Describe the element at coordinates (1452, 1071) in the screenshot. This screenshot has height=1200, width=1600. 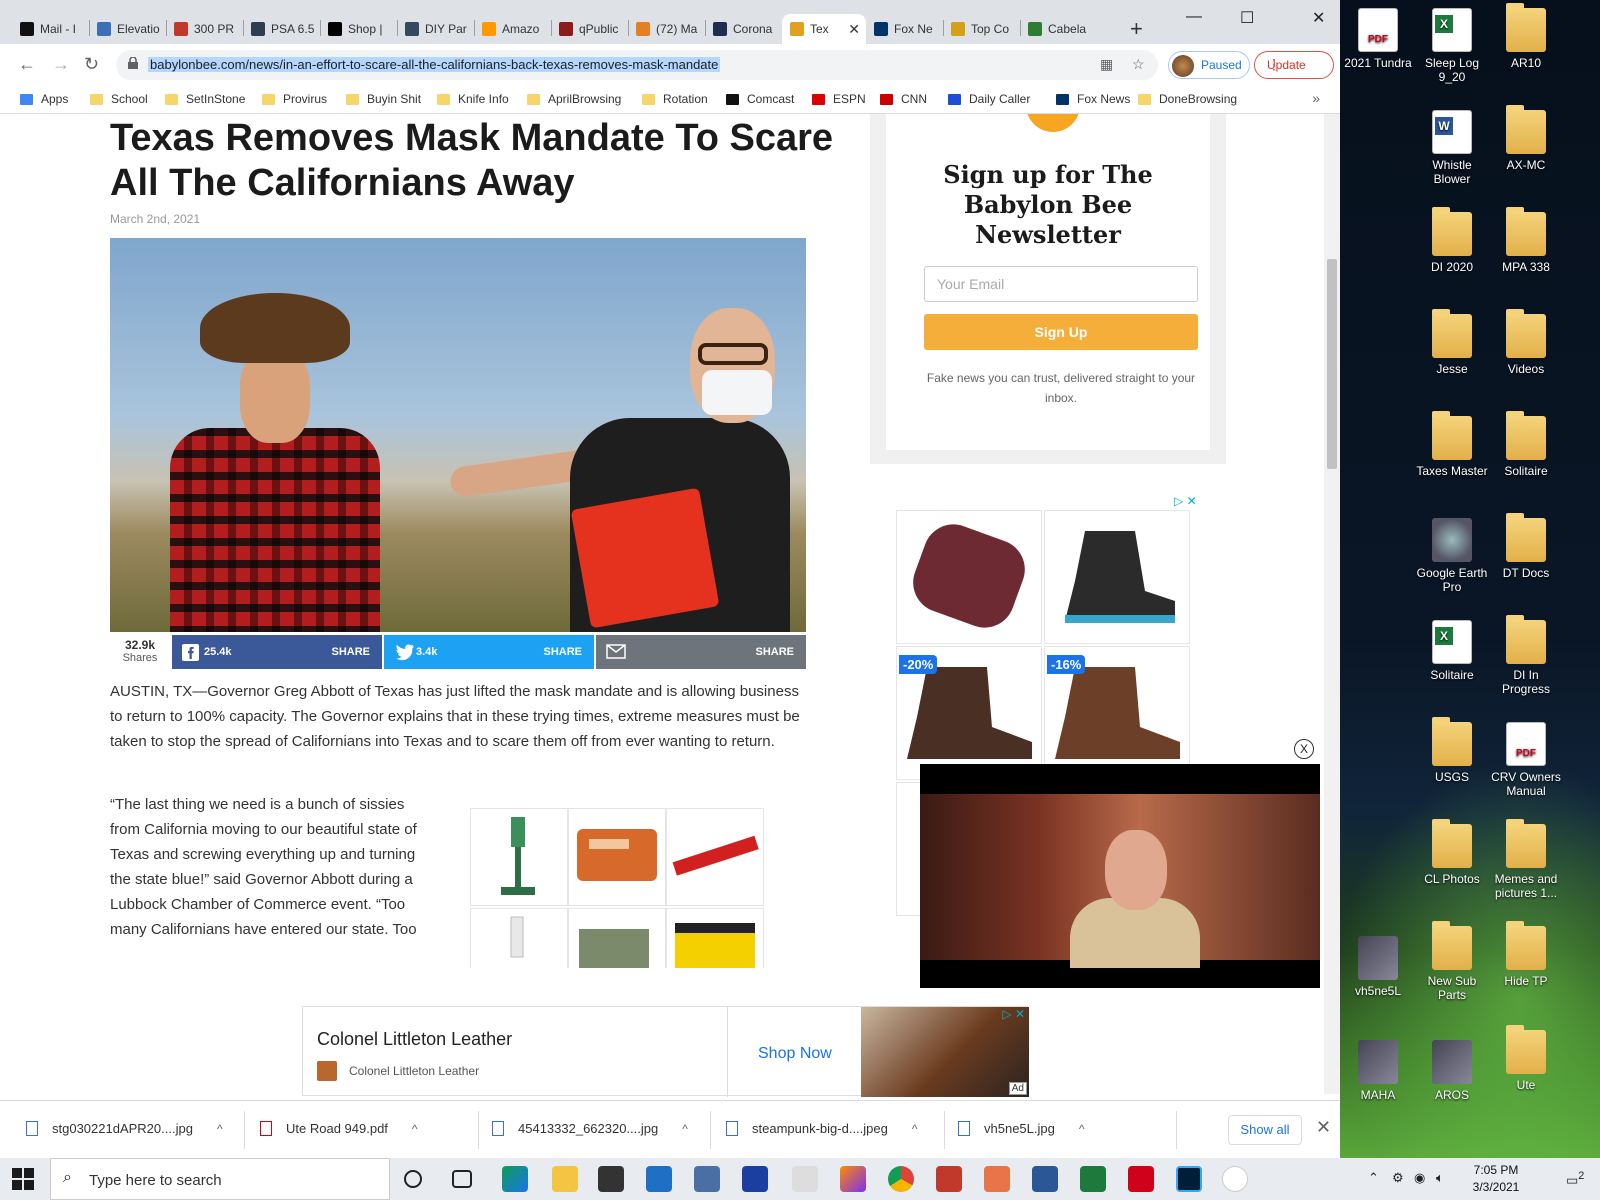
I see `desktop-icon: AROS` at that location.